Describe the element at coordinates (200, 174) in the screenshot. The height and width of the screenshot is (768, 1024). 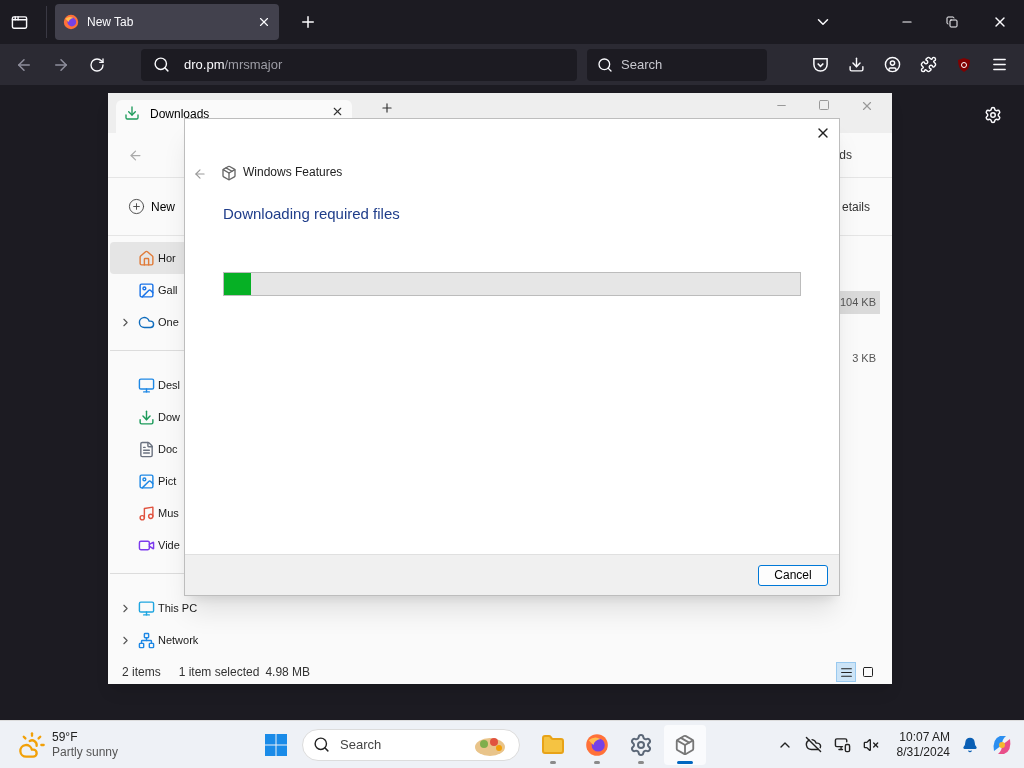
I see `back-icon` at that location.